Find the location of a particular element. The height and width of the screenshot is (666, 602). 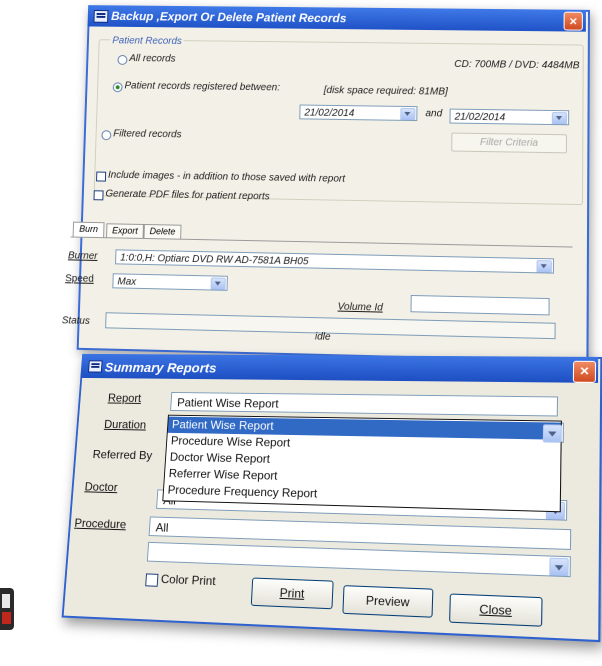

procedure-label-text: Procedure is located at coordinates (100, 523).